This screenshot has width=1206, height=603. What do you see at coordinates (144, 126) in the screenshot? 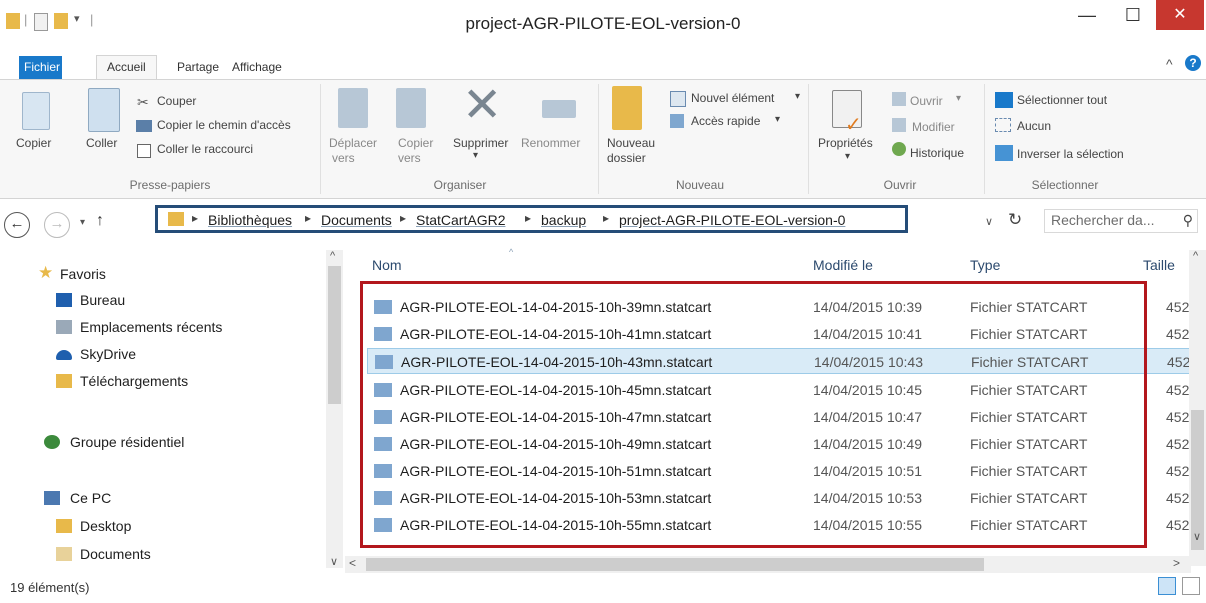
I see `copy-path-icon` at bounding box center [144, 126].